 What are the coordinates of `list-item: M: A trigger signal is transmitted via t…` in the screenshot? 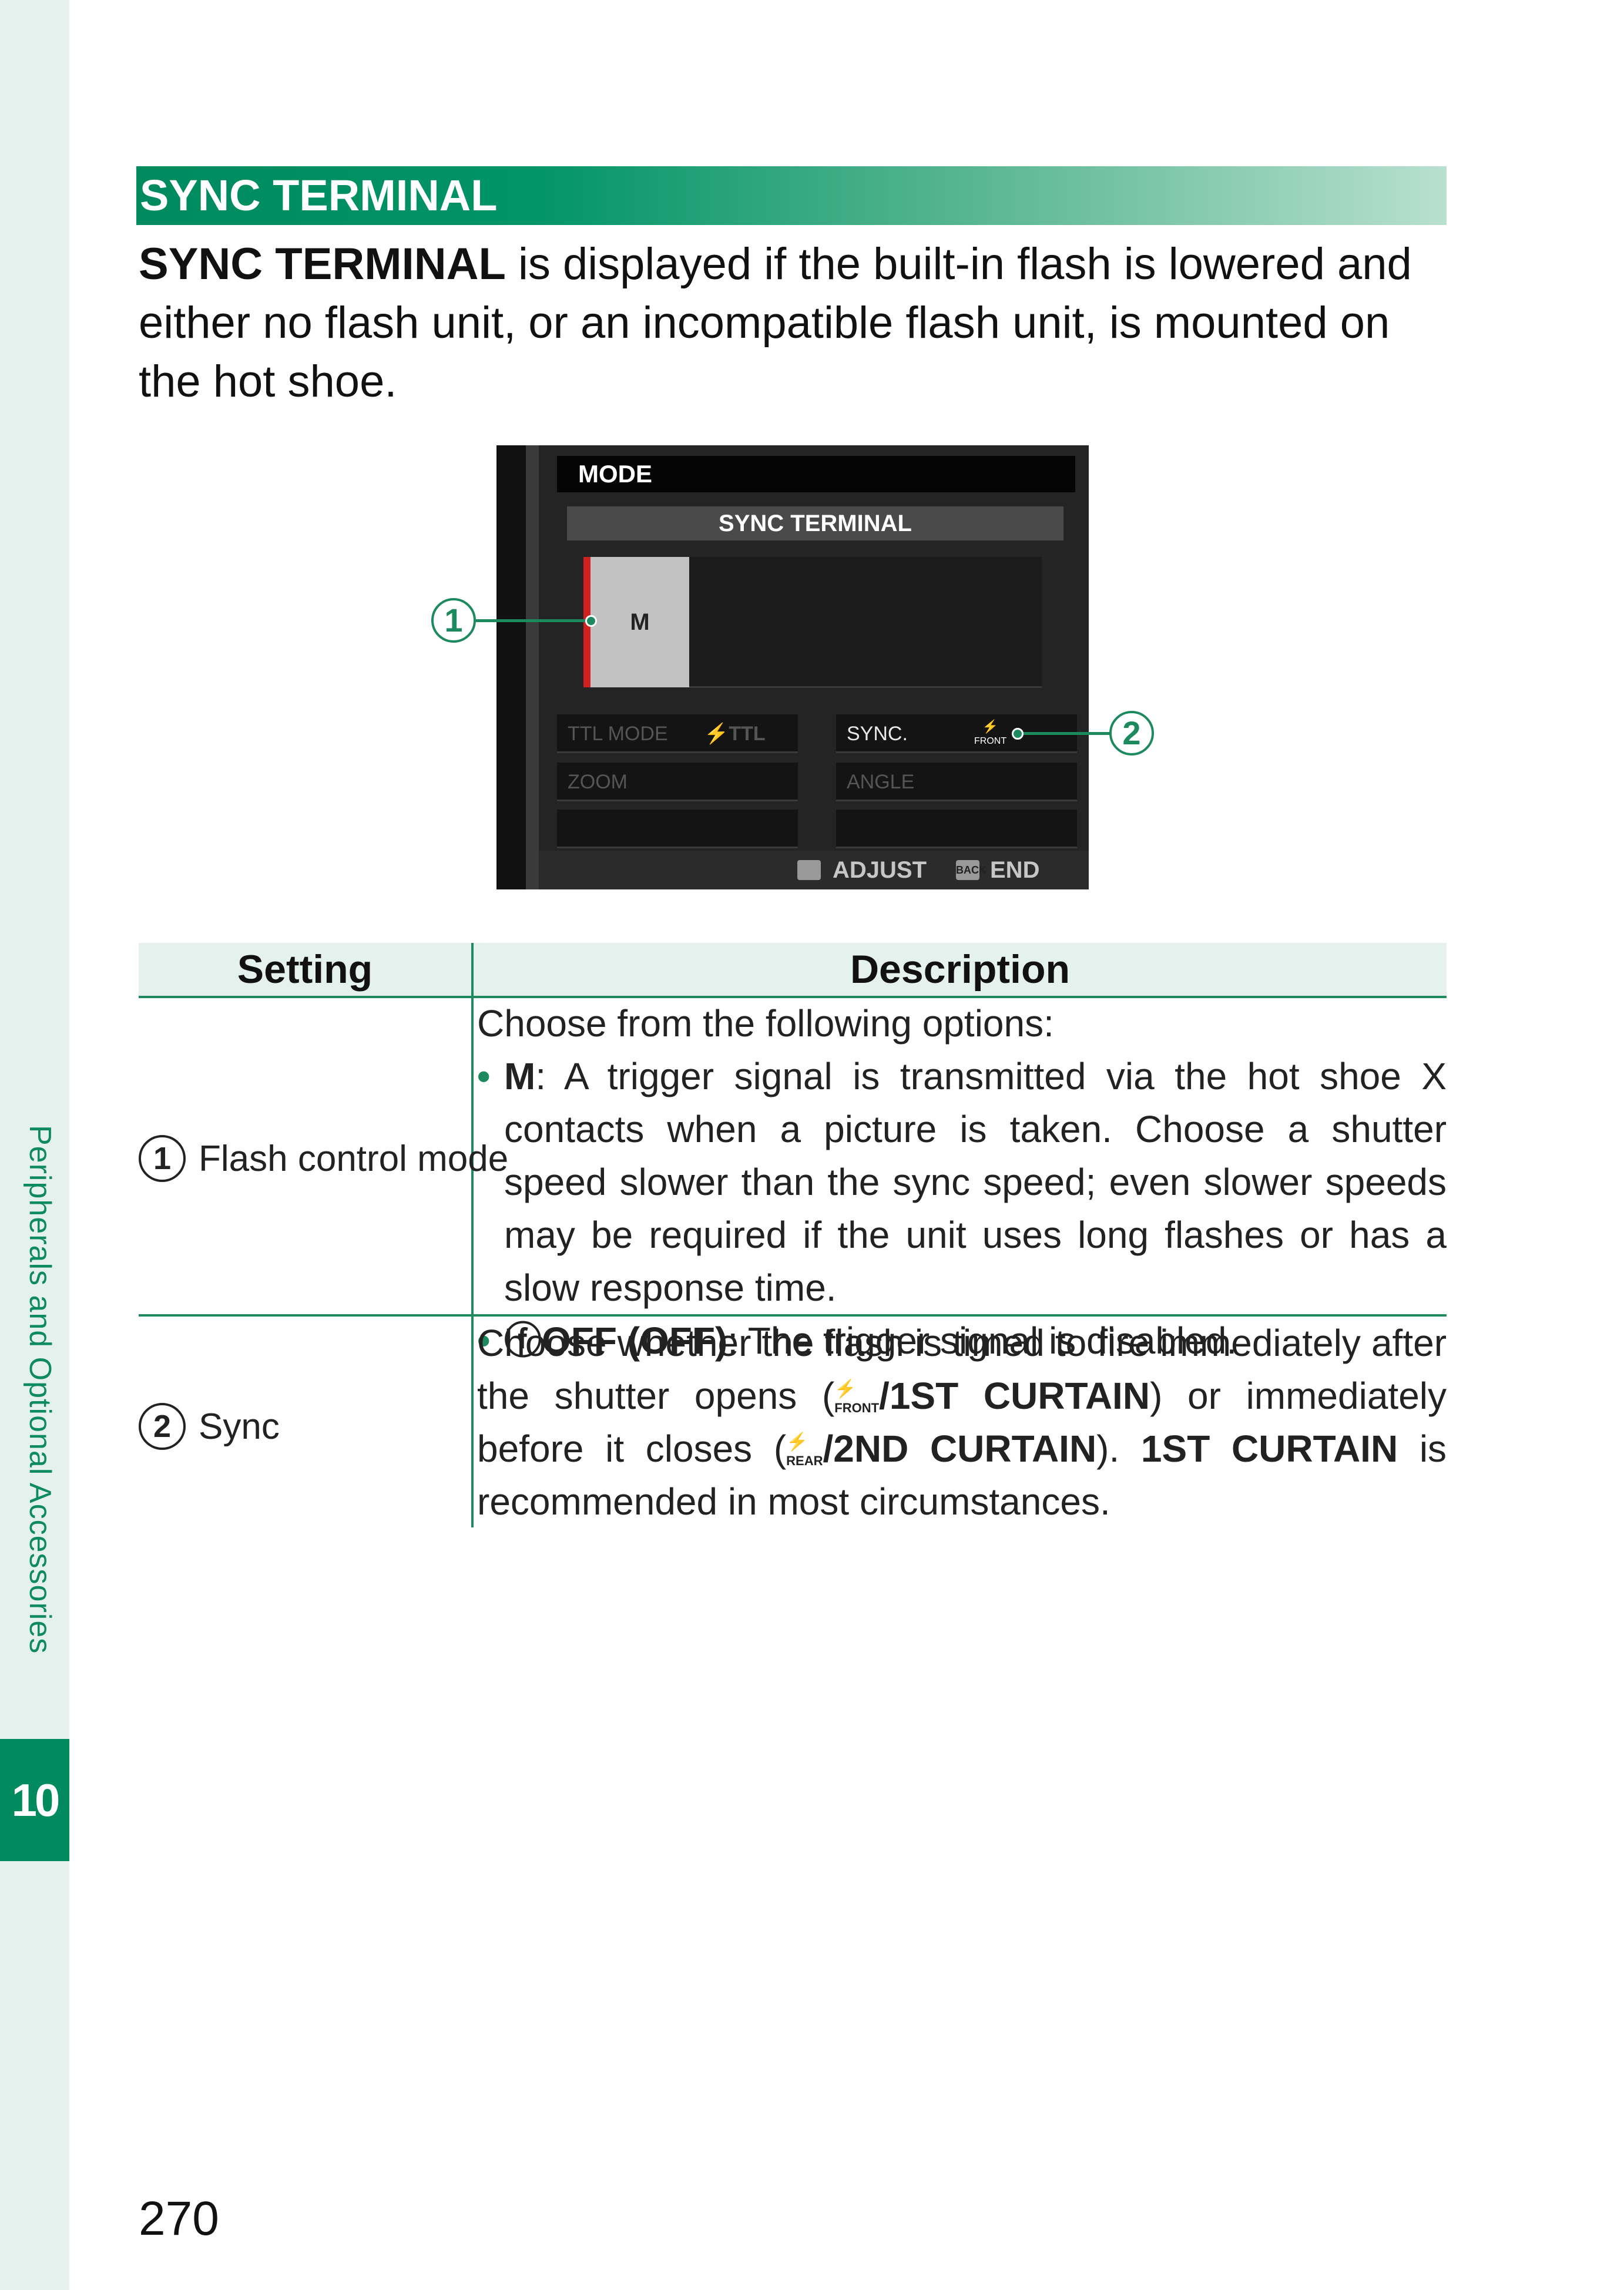 It's located at (962, 1182).